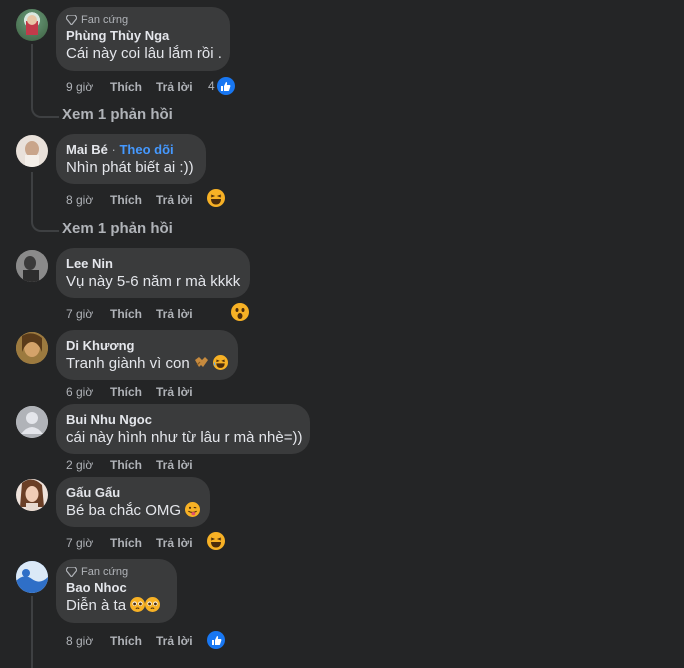 Image resolution: width=684 pixels, height=668 pixels. What do you see at coordinates (193, 509) in the screenshot?
I see `tongue-emoji-icon` at bounding box center [193, 509].